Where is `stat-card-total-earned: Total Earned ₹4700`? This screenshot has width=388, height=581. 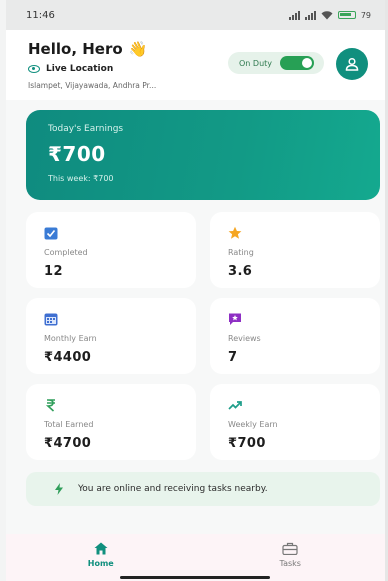
stat-card-total-earned: Total Earned ₹4700 is located at coordinates (111, 422).